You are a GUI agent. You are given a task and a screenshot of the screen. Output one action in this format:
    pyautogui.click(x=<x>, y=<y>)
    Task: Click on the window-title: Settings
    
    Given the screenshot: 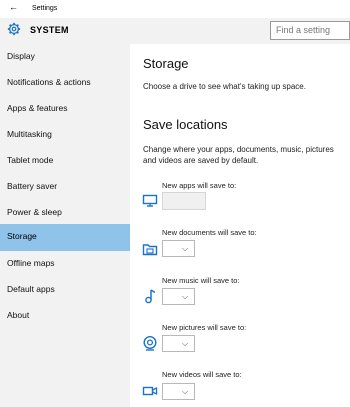 What is the action you would take?
    pyautogui.click(x=45, y=8)
    